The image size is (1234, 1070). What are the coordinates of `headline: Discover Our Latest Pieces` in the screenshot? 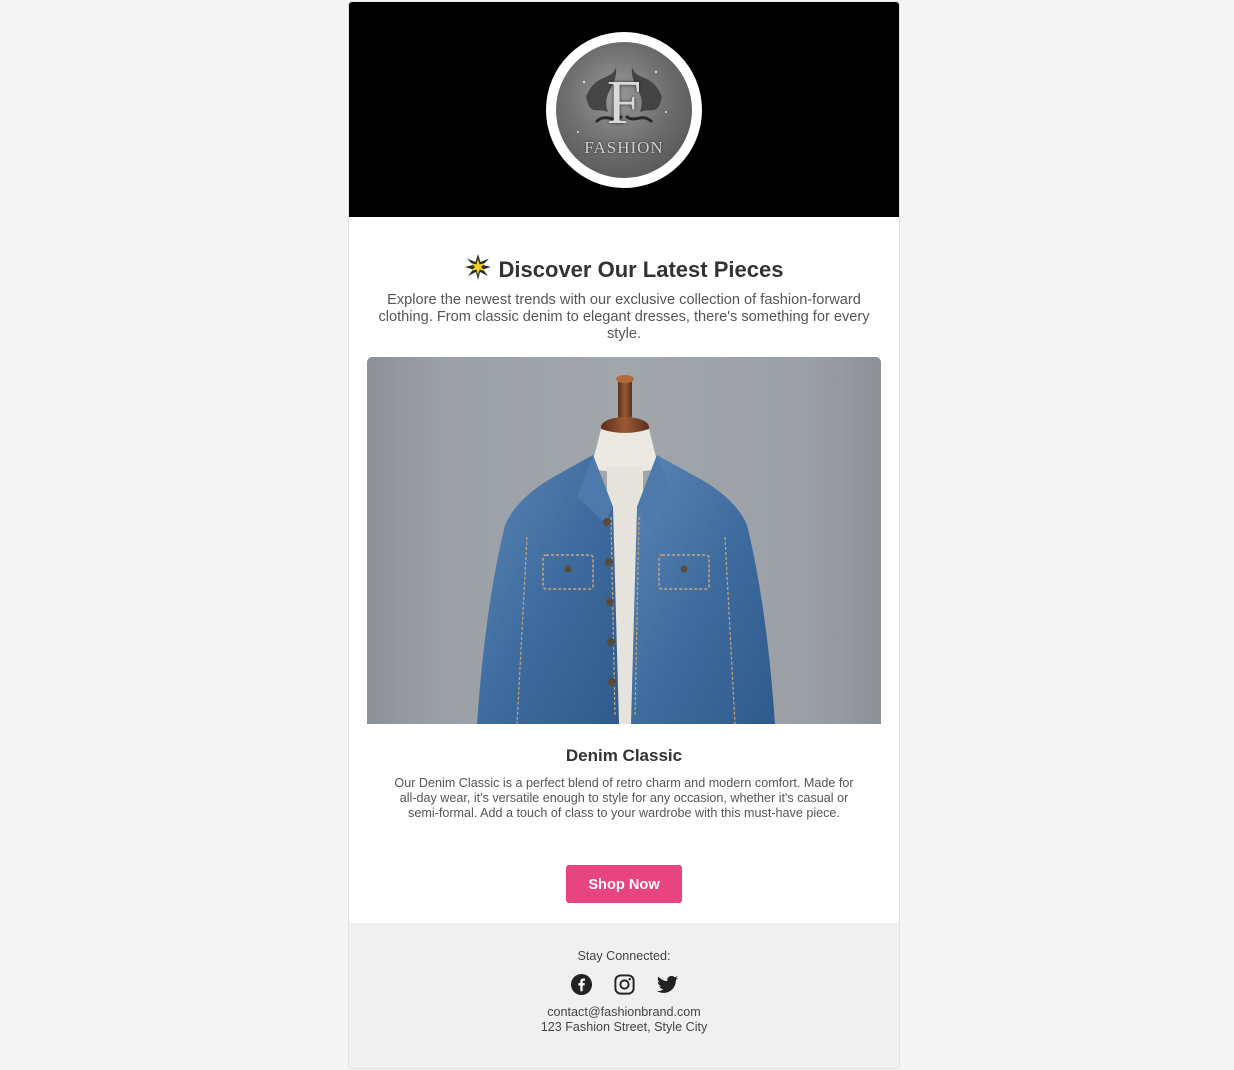 It's located at (624, 270).